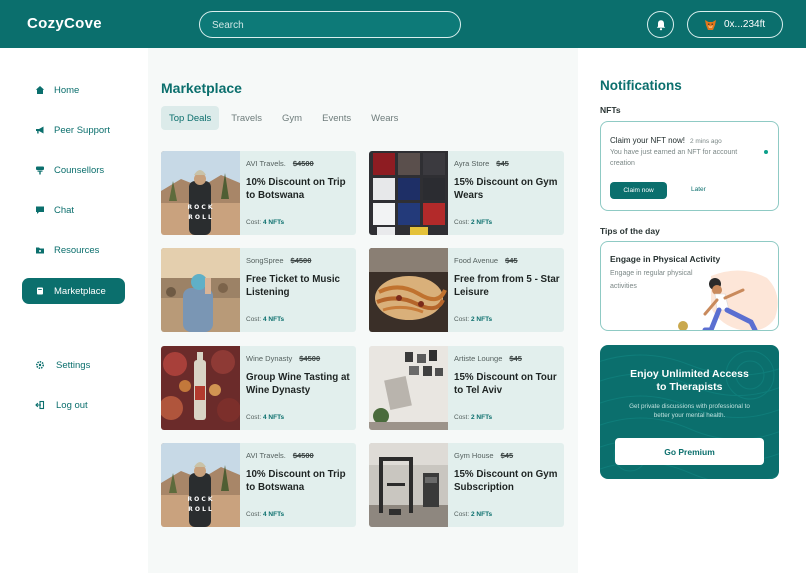 This screenshot has height=573, width=806. I want to click on notifications-title: Notifications, so click(641, 85).